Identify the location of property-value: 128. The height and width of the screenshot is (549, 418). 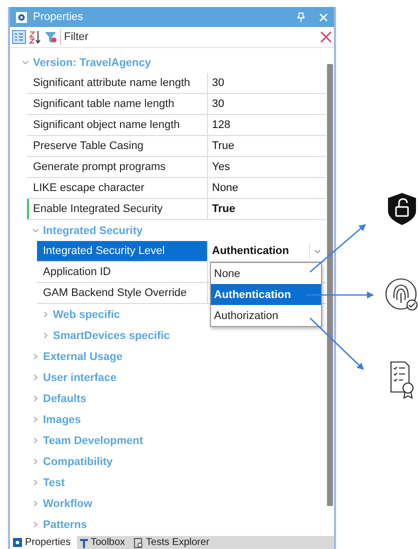
(267, 125).